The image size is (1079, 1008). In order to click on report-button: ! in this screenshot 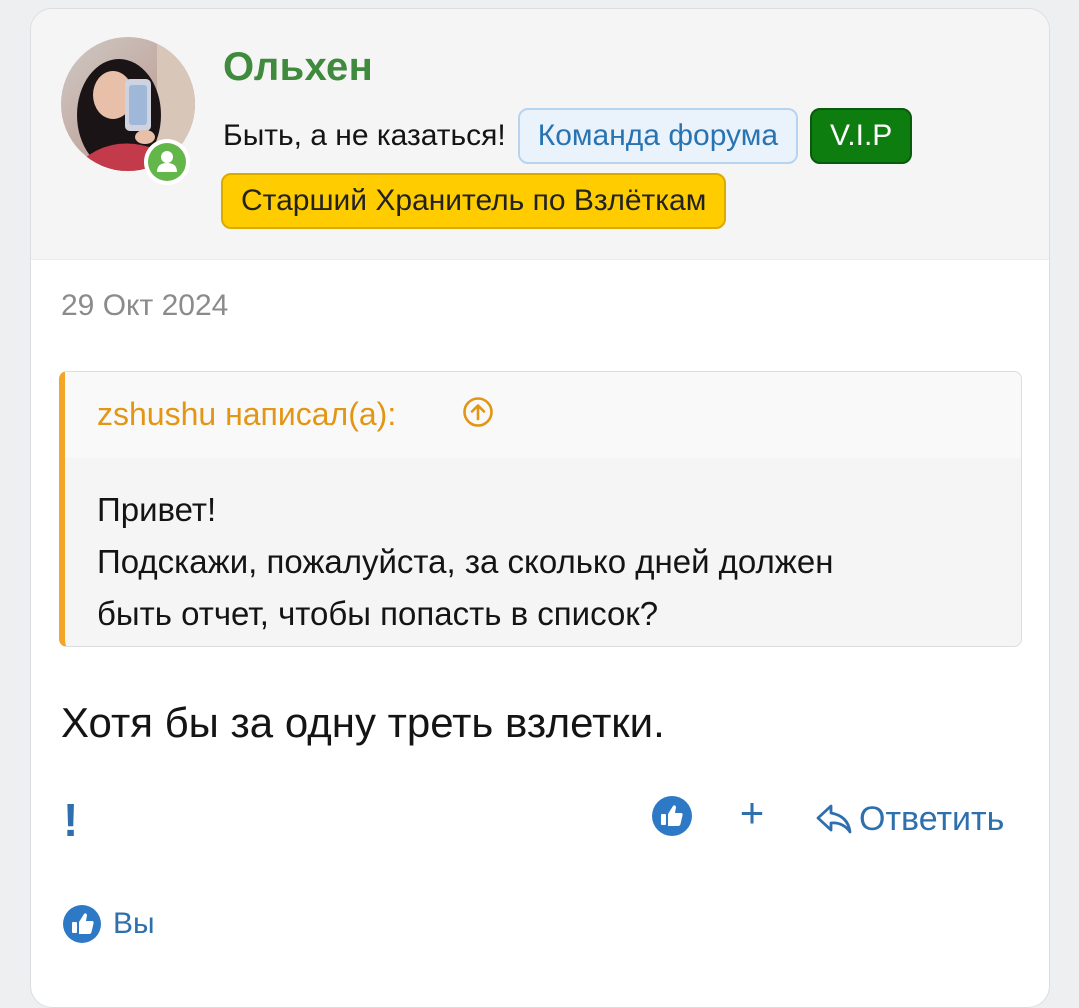, I will do `click(70, 820)`.